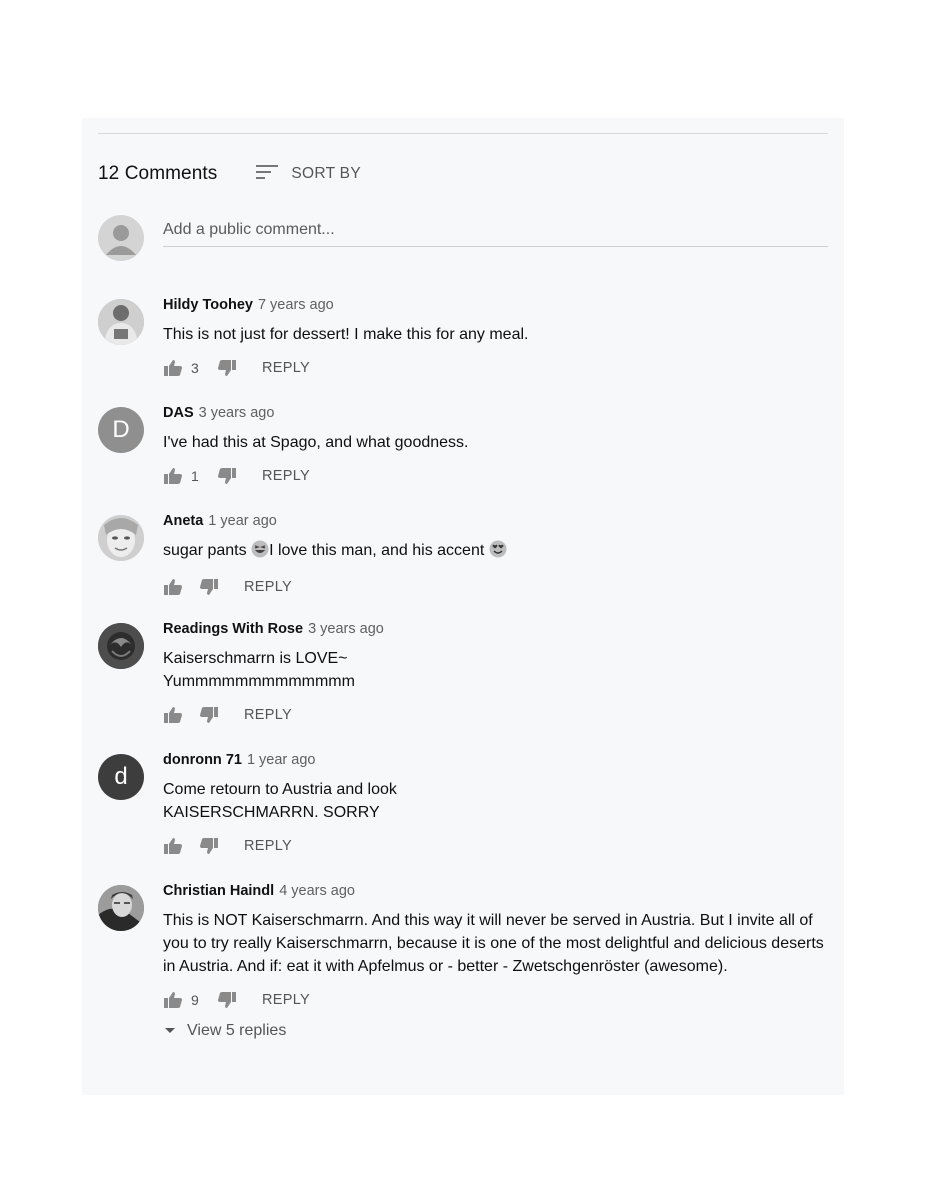 This screenshot has height=1199, width=926. What do you see at coordinates (233, 629) in the screenshot?
I see `comment-author: Readings With Rose` at bounding box center [233, 629].